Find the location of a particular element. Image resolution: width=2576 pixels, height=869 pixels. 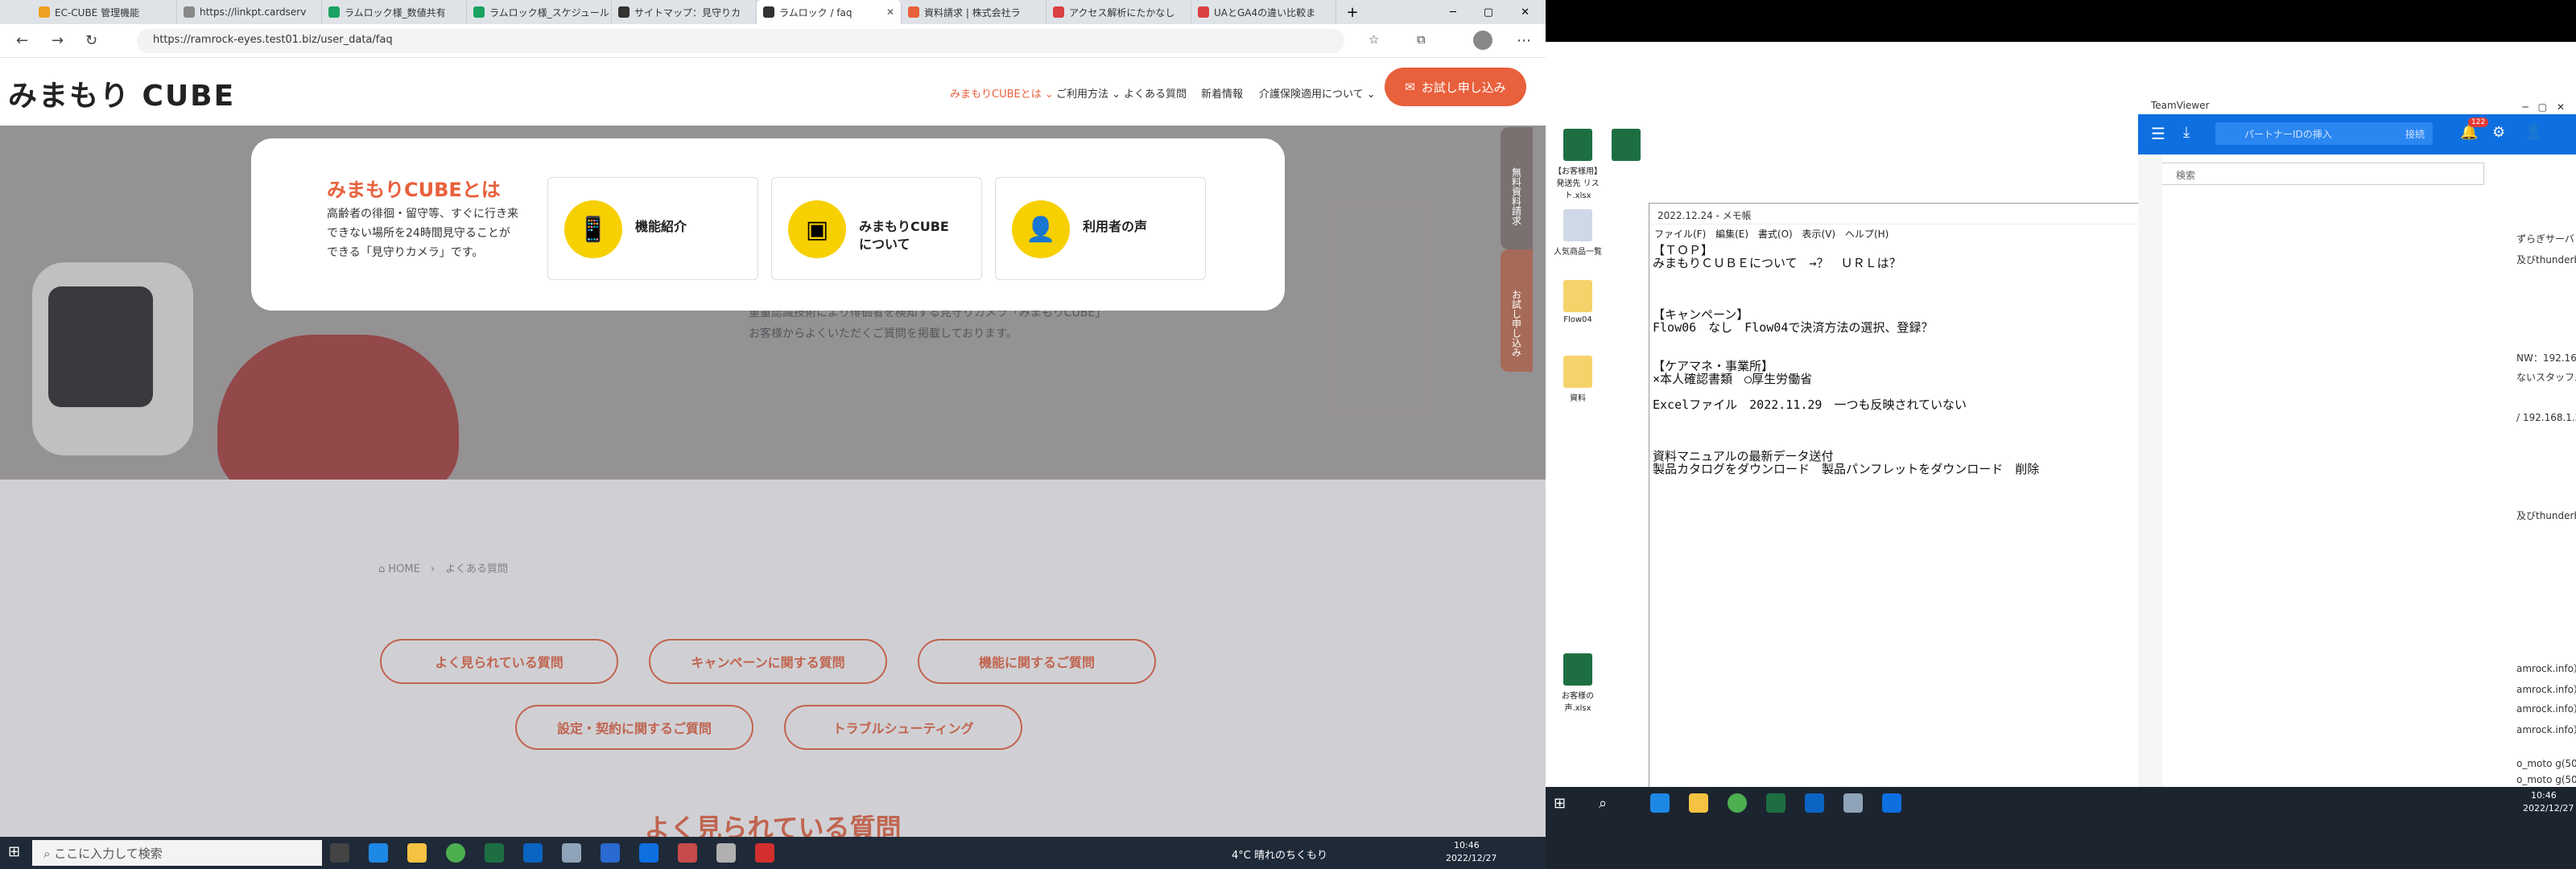

desktop-icon-flow04: Flow04 is located at coordinates (1578, 302).